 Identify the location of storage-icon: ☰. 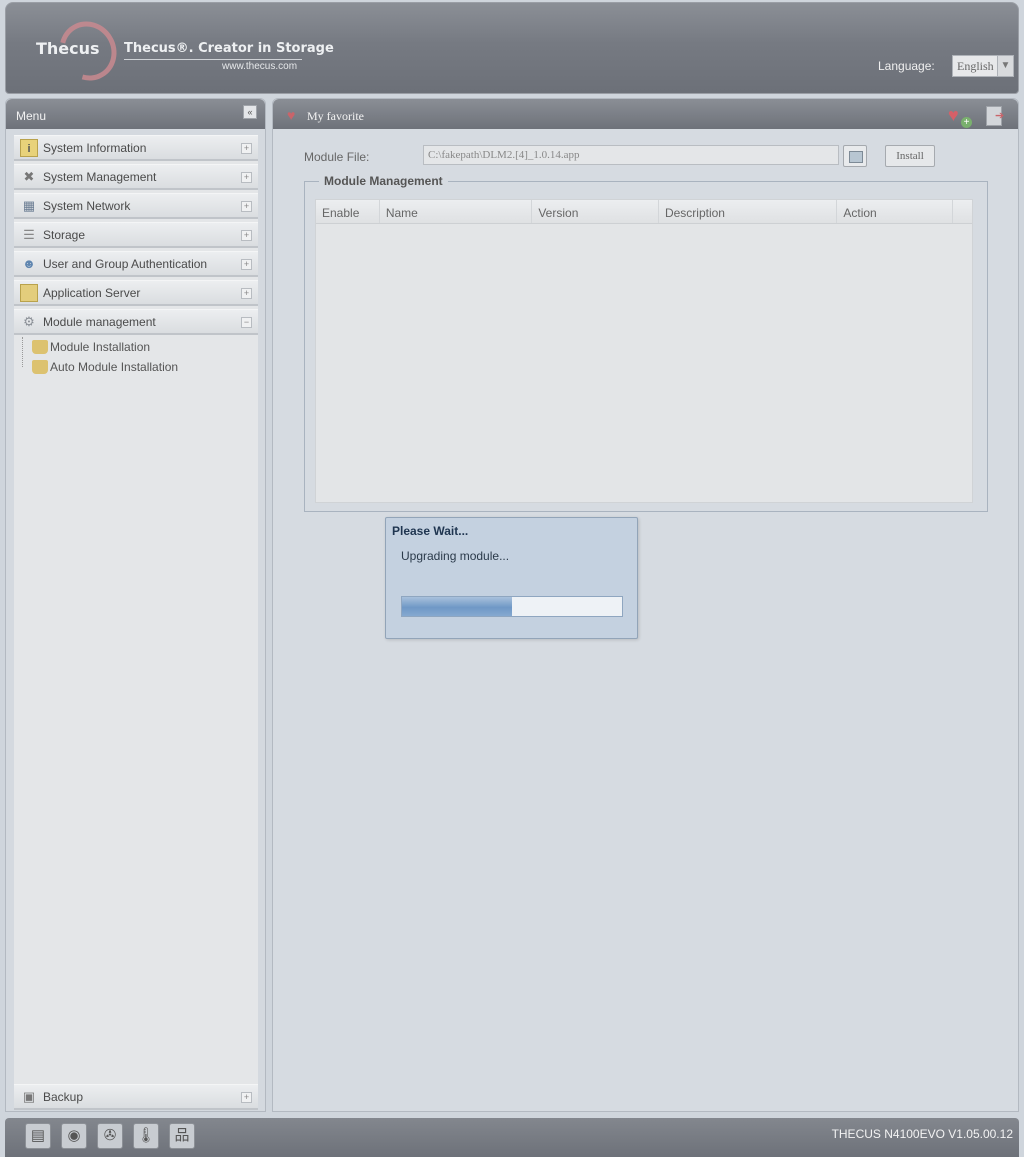
(29, 234).